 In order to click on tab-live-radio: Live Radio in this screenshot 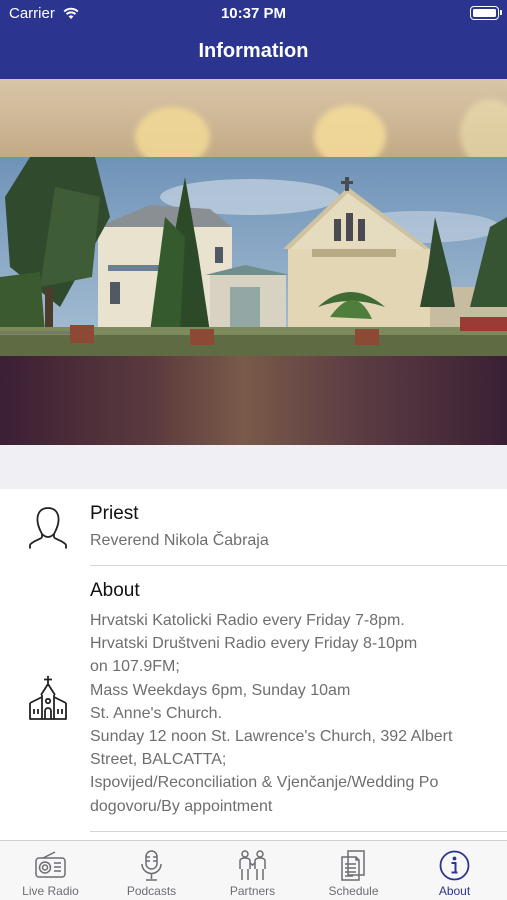, I will do `click(50, 870)`.